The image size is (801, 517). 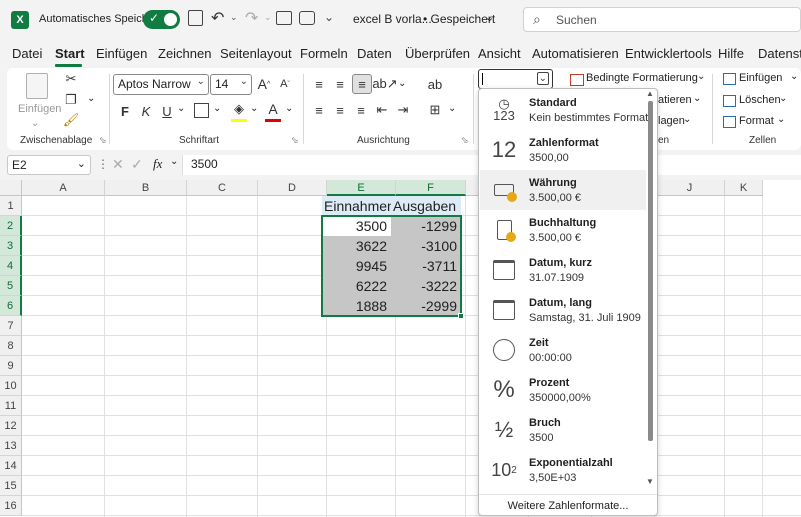 I want to click on alignment-launcher-icon: ⬂, so click(x=465, y=140).